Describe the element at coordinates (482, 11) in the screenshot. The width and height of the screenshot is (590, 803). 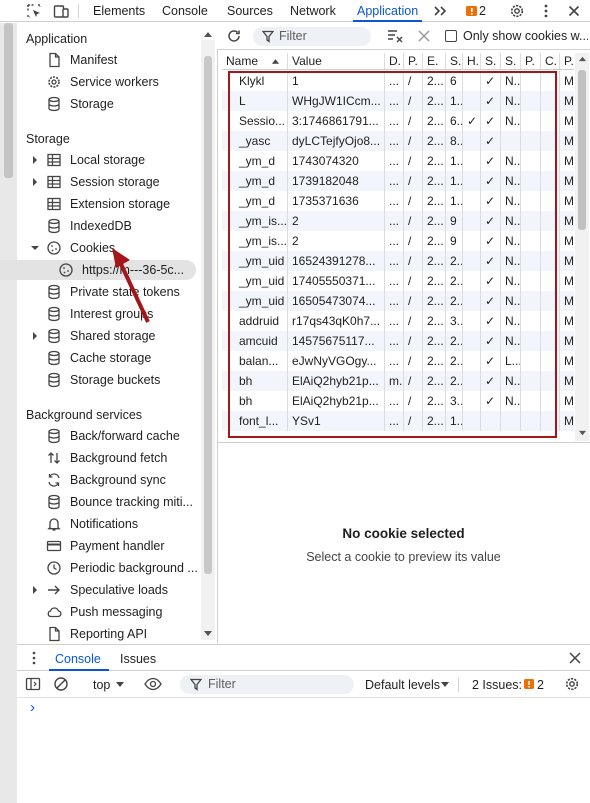
I see `issues-count: 2` at that location.